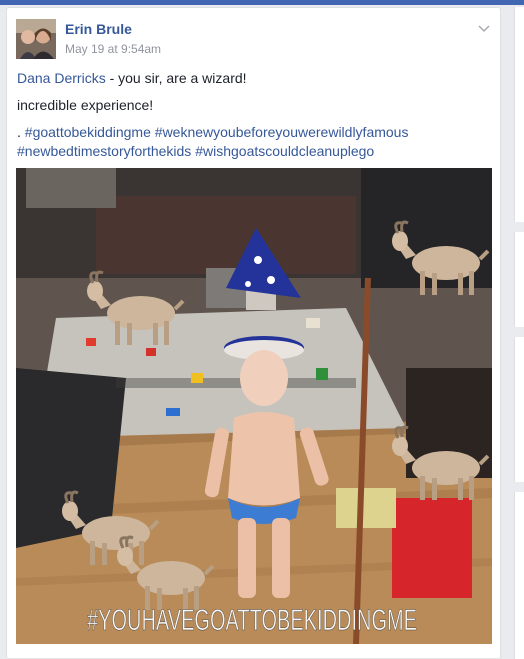  What do you see at coordinates (61, 78) in the screenshot?
I see `mention-link: Dana Derricks` at bounding box center [61, 78].